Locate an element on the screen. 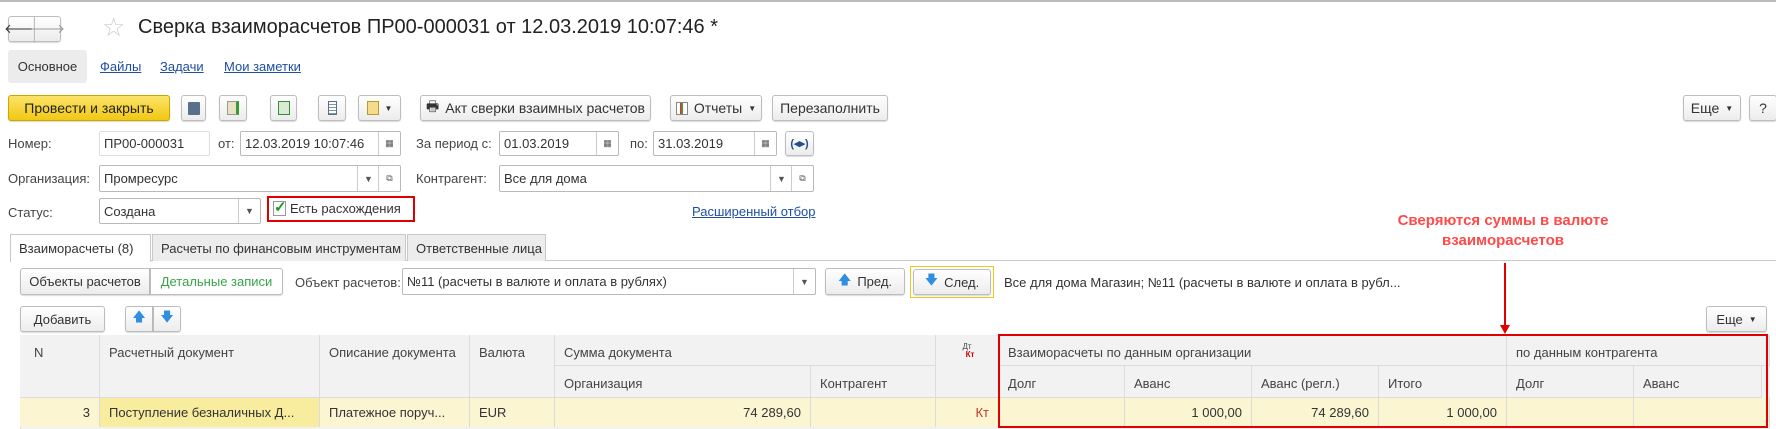 Image resolution: width=1776 pixels, height=429 pixels. post-doc-icon is located at coordinates (233, 108).